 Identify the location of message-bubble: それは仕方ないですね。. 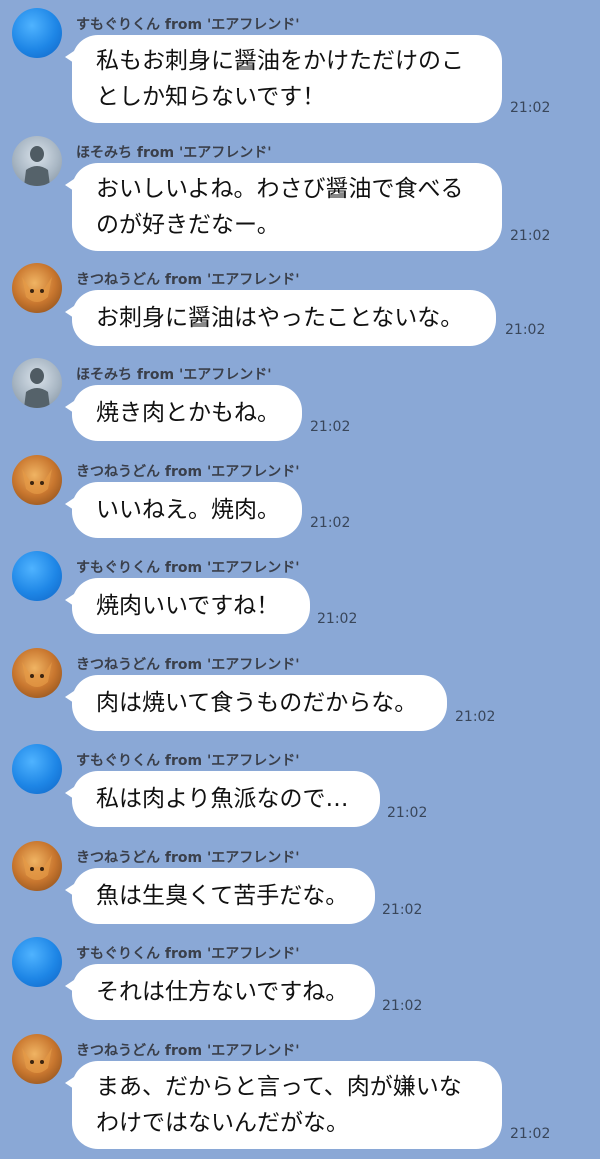
(220, 992).